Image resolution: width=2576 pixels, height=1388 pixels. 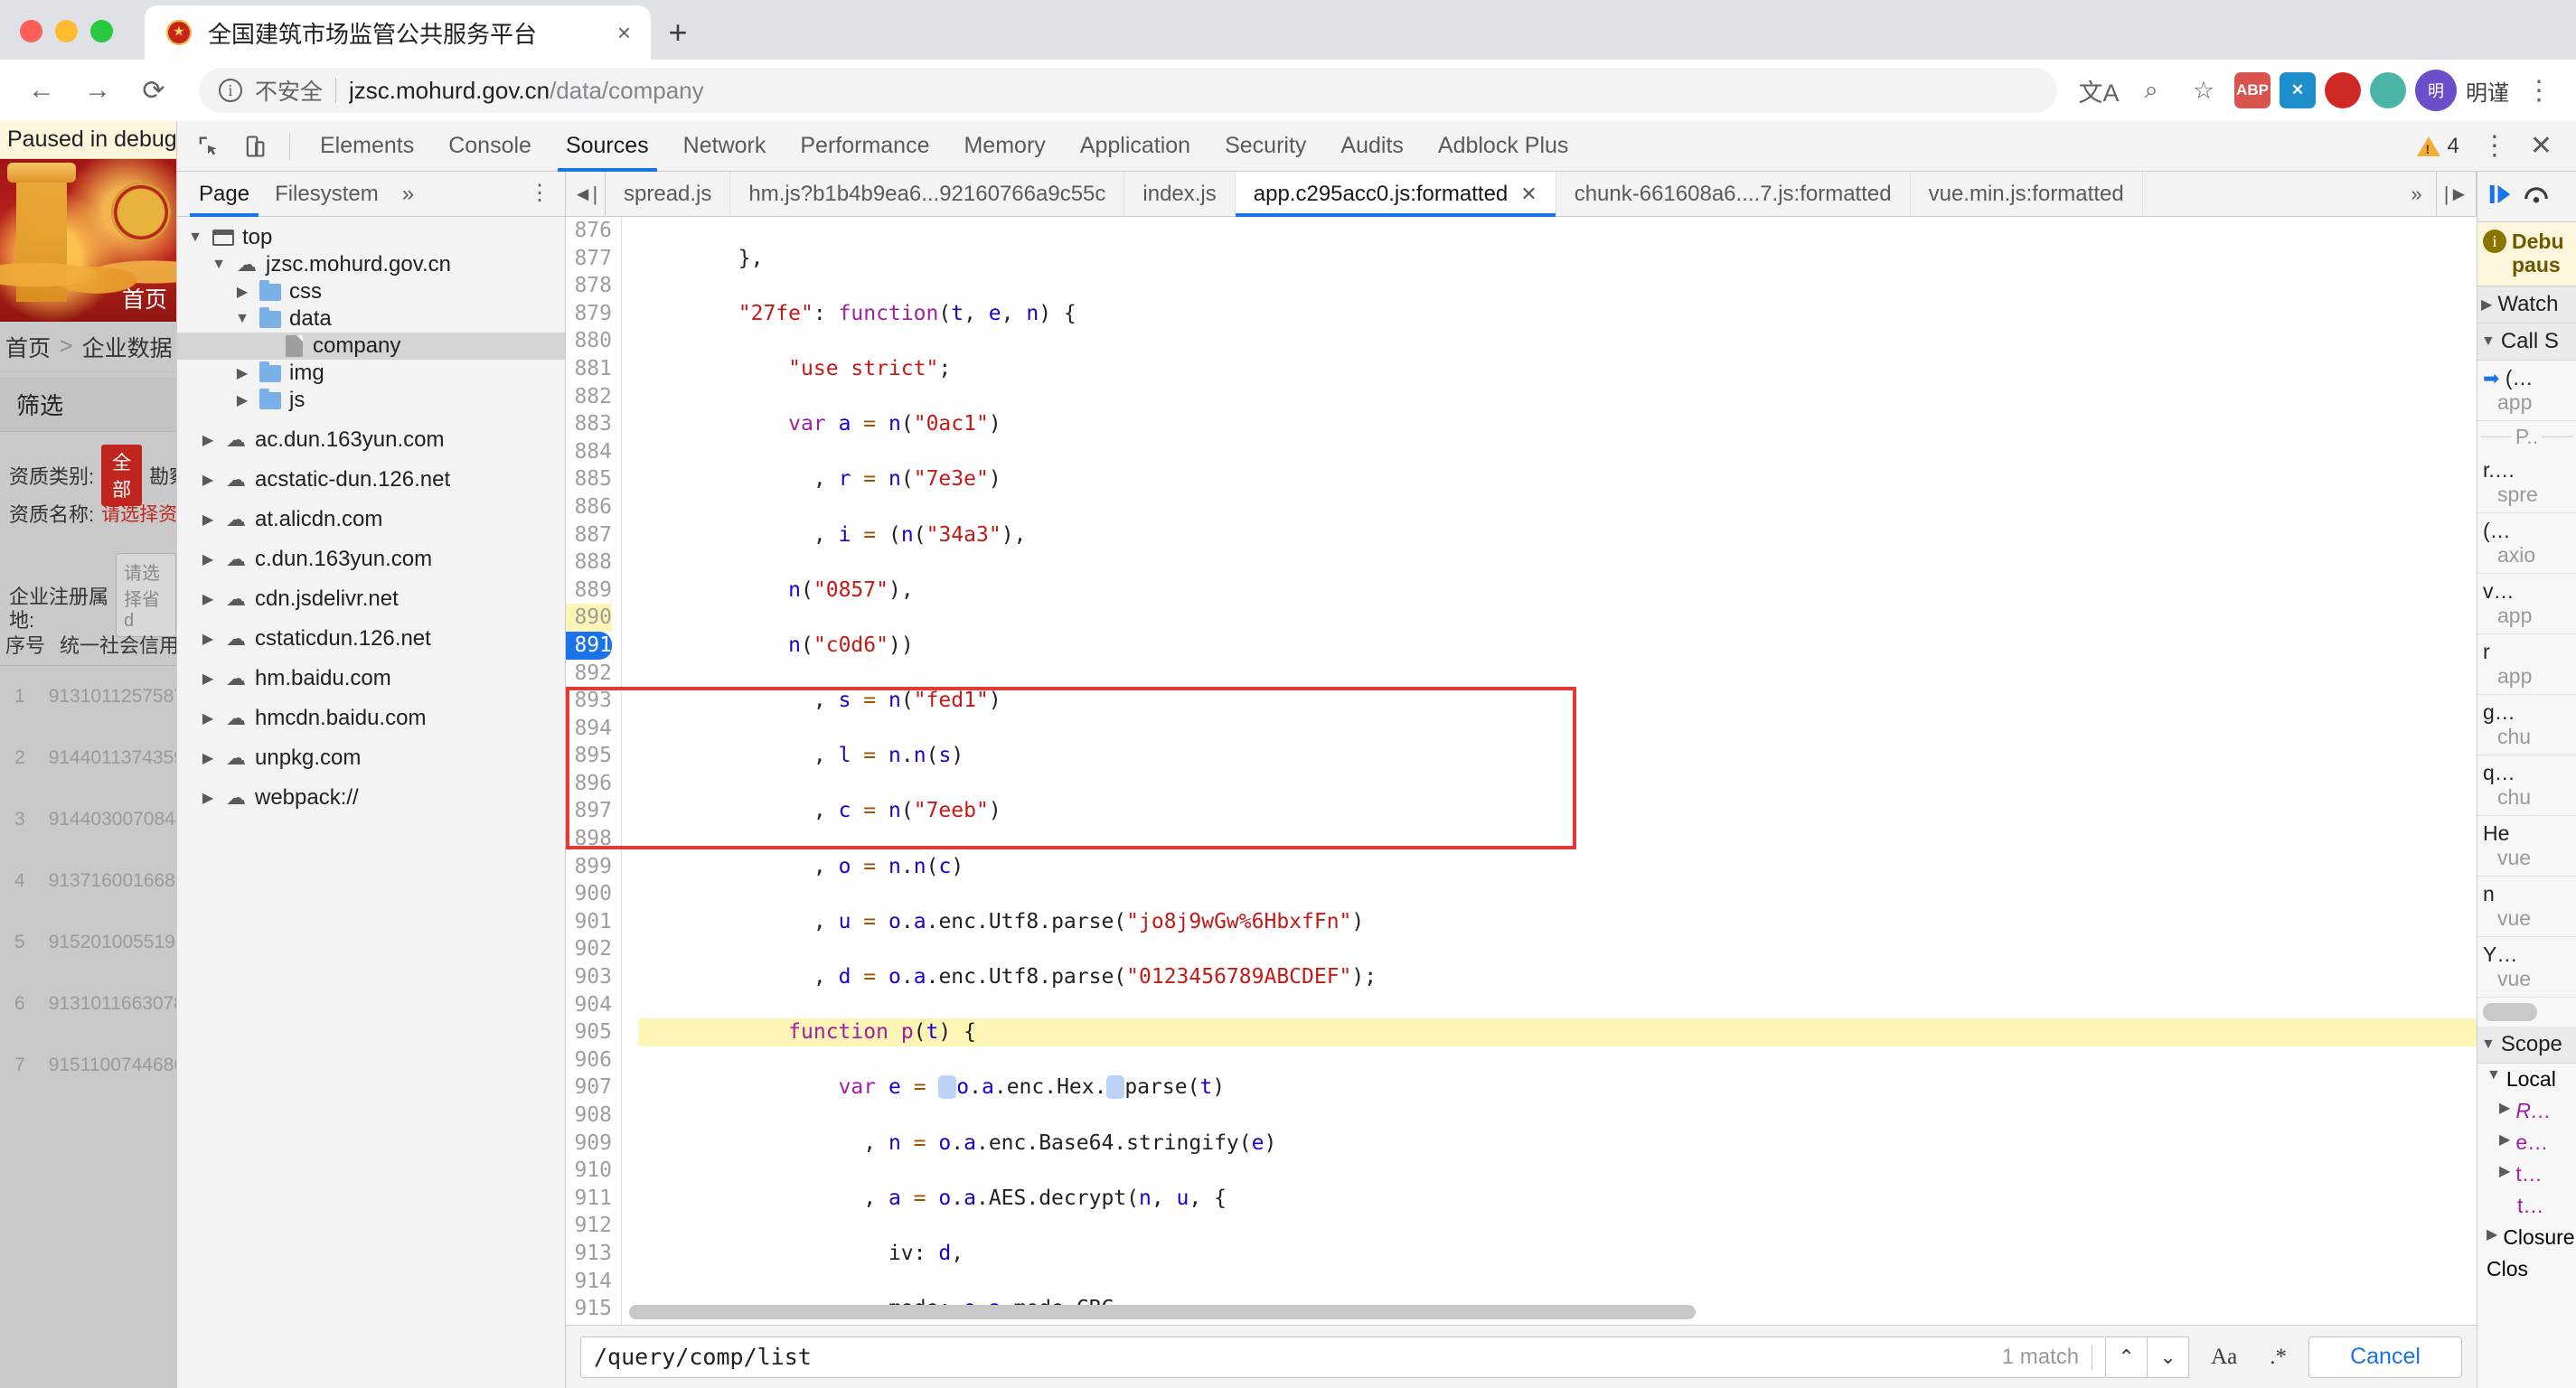 What do you see at coordinates (224, 195) in the screenshot?
I see `navigator-tab-page: Page` at bounding box center [224, 195].